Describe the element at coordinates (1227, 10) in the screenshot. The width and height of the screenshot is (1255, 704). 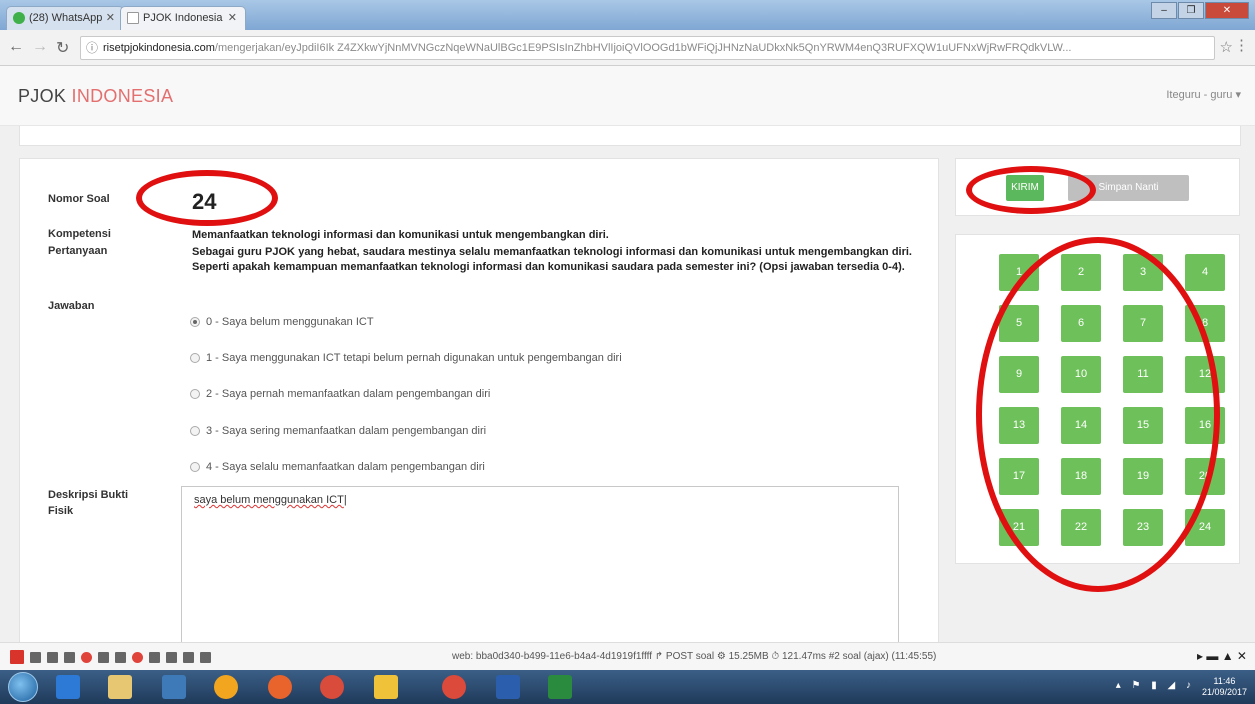
I see `close-window-icon: ✕` at that location.